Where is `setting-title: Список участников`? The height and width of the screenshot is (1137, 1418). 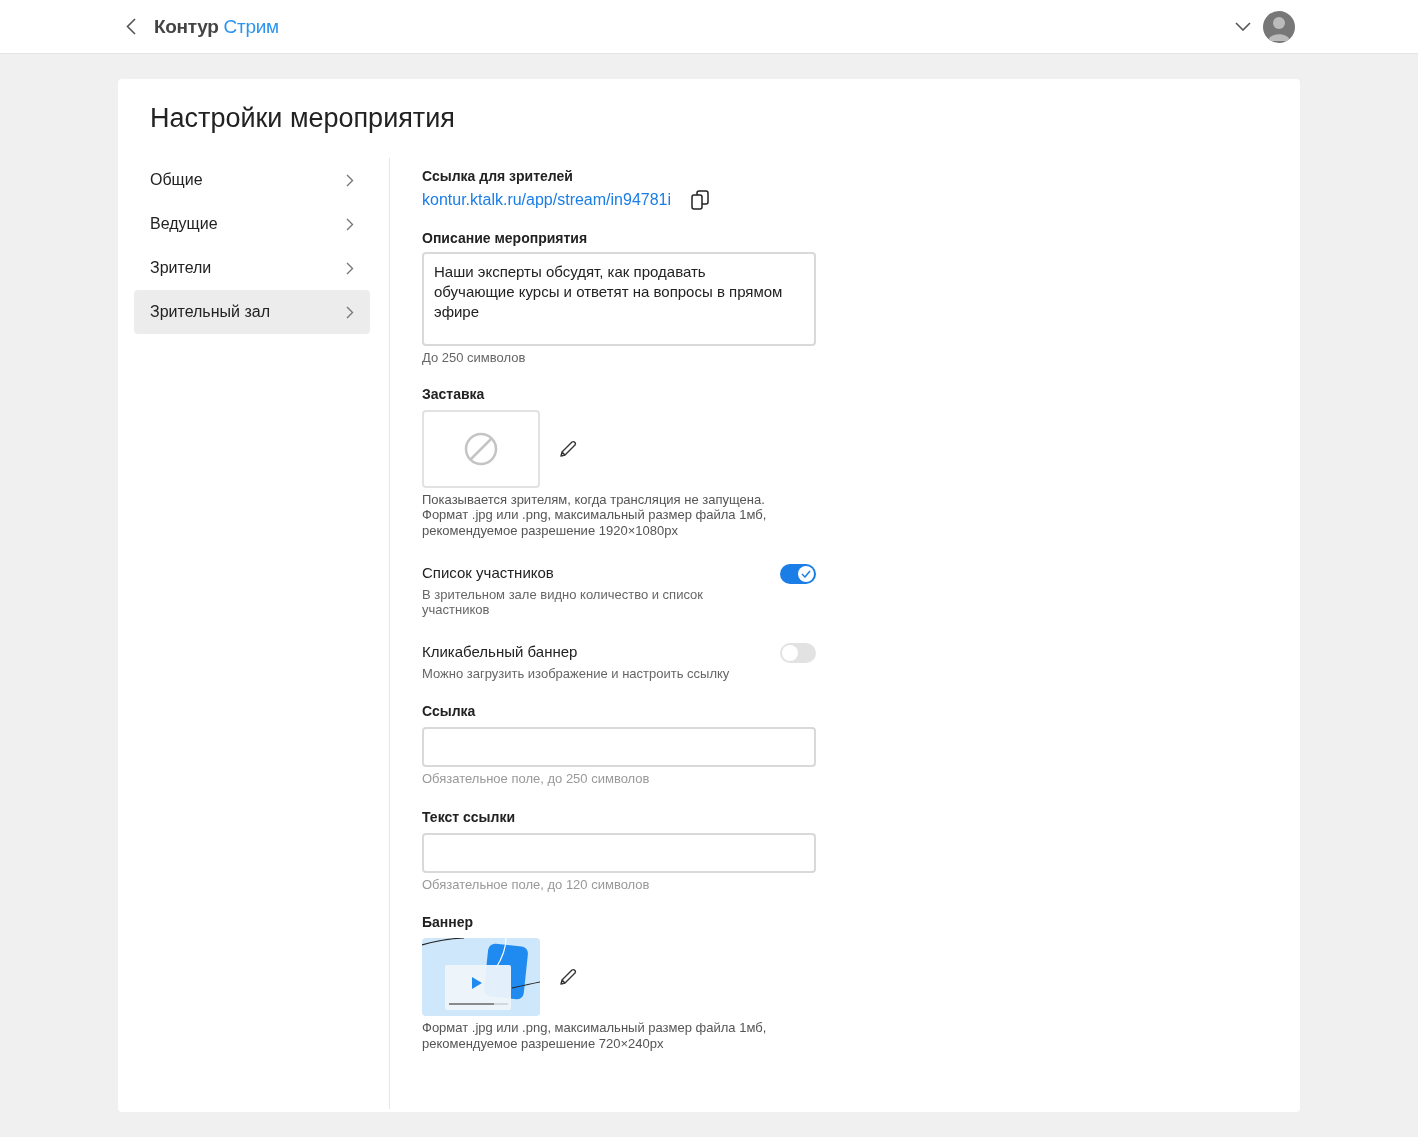 setting-title: Список участников is located at coordinates (488, 572).